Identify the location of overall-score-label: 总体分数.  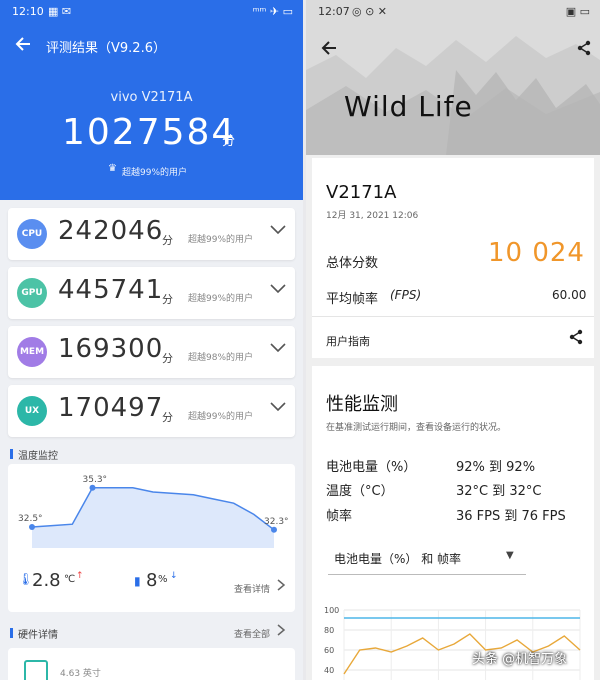
(352, 263).